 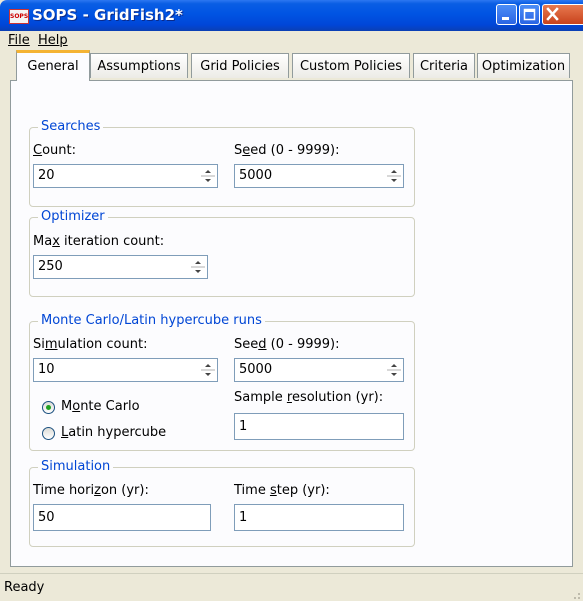 What do you see at coordinates (46, 175) in the screenshot?
I see `count-value: 20` at bounding box center [46, 175].